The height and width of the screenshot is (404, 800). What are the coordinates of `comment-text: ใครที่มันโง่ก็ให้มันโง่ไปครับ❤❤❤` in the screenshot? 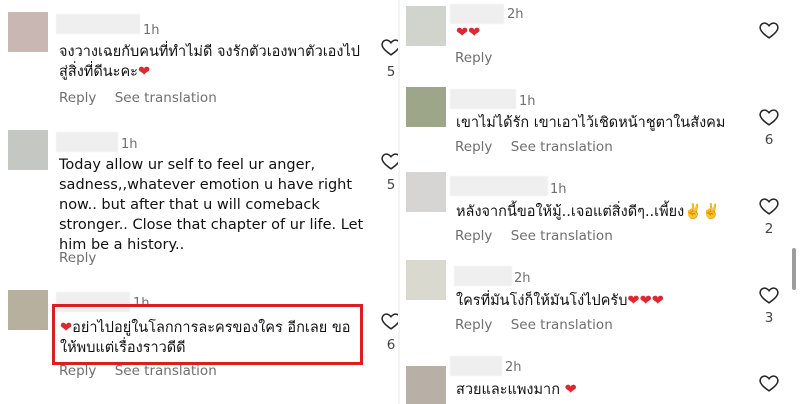 It's located at (560, 301).